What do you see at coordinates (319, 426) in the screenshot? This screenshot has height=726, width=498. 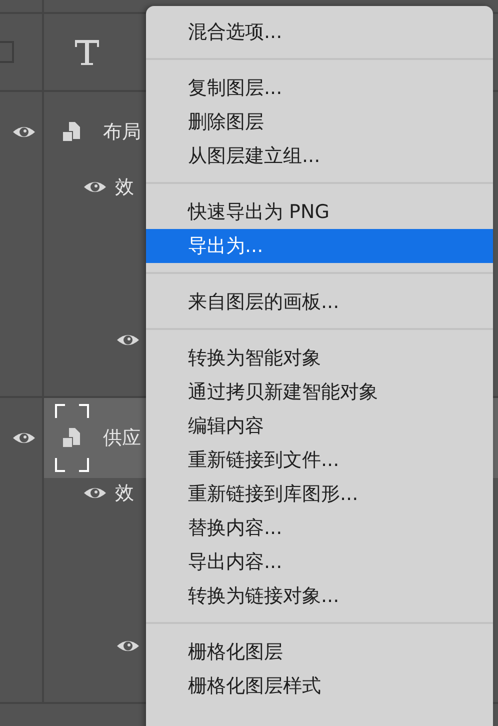 I see `menu-item: 编辑内容` at bounding box center [319, 426].